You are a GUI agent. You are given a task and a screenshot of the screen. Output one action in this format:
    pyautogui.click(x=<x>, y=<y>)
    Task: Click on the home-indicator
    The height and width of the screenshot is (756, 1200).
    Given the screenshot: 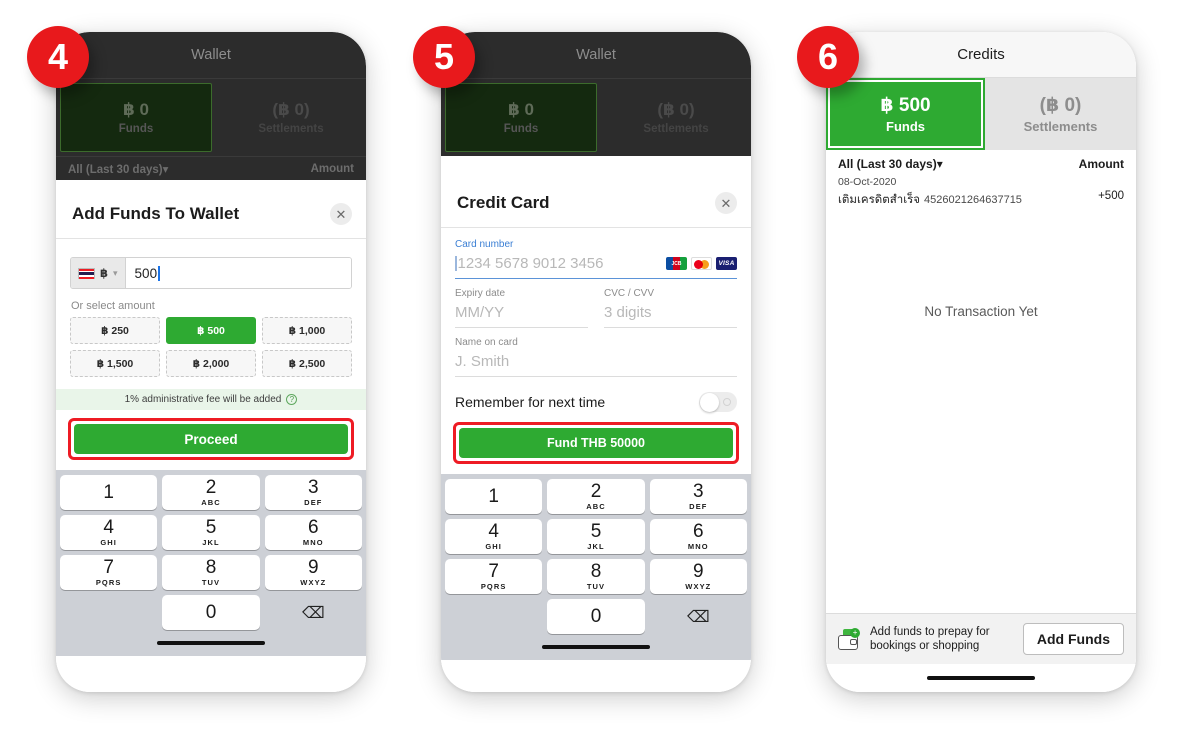 What is the action you would take?
    pyautogui.click(x=211, y=643)
    